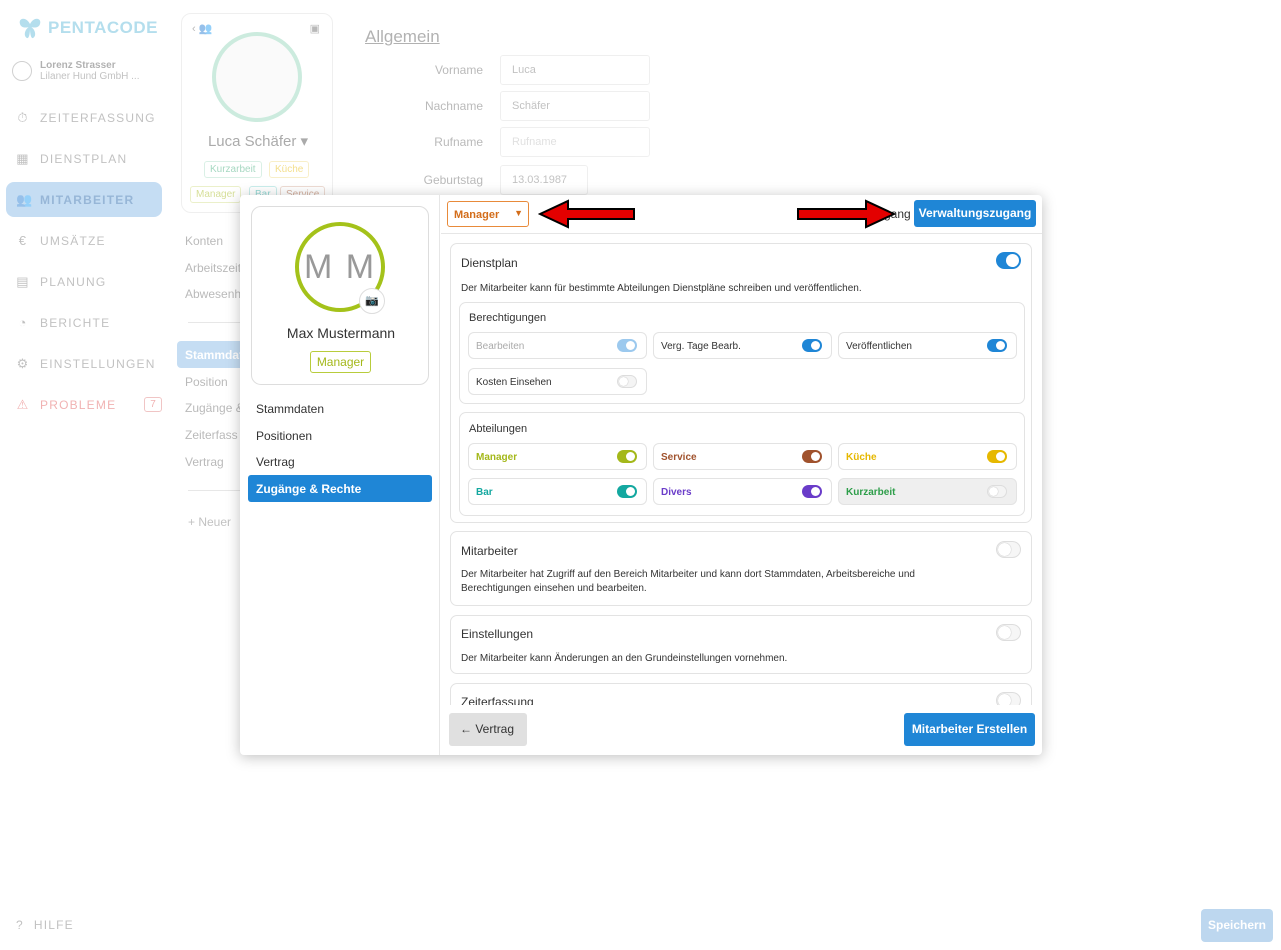  Describe the element at coordinates (23, 322) in the screenshot. I see `pie-chart-icon: ◔` at that location.